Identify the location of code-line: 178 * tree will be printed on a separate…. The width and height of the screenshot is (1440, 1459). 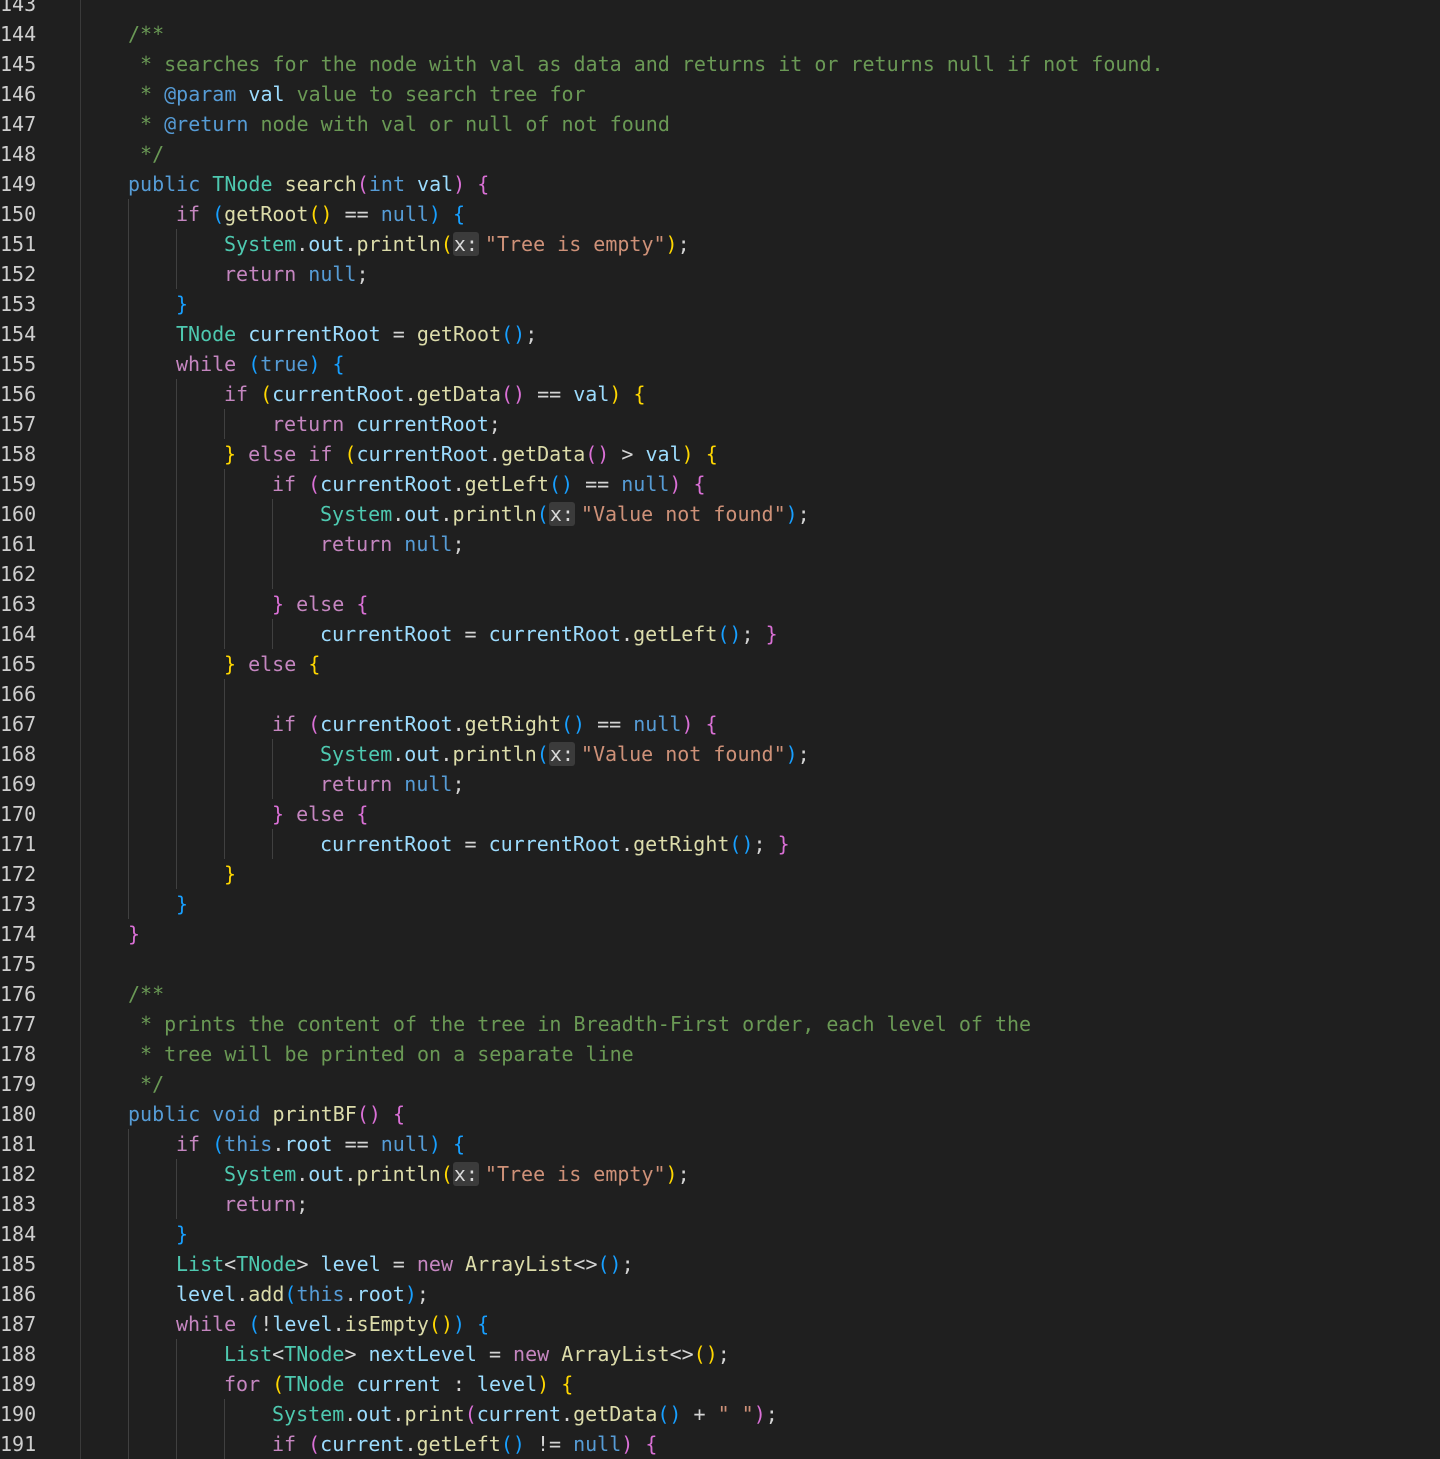
(720, 1054).